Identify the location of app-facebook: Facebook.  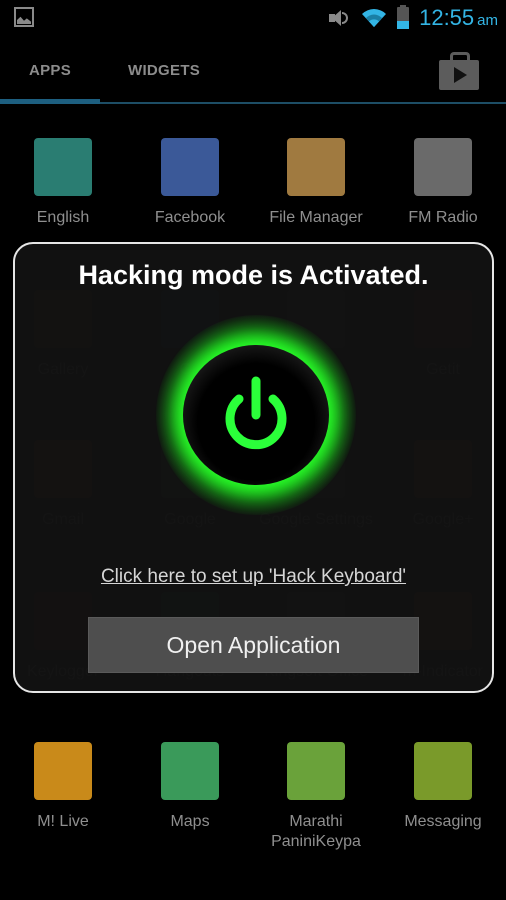
(190, 183).